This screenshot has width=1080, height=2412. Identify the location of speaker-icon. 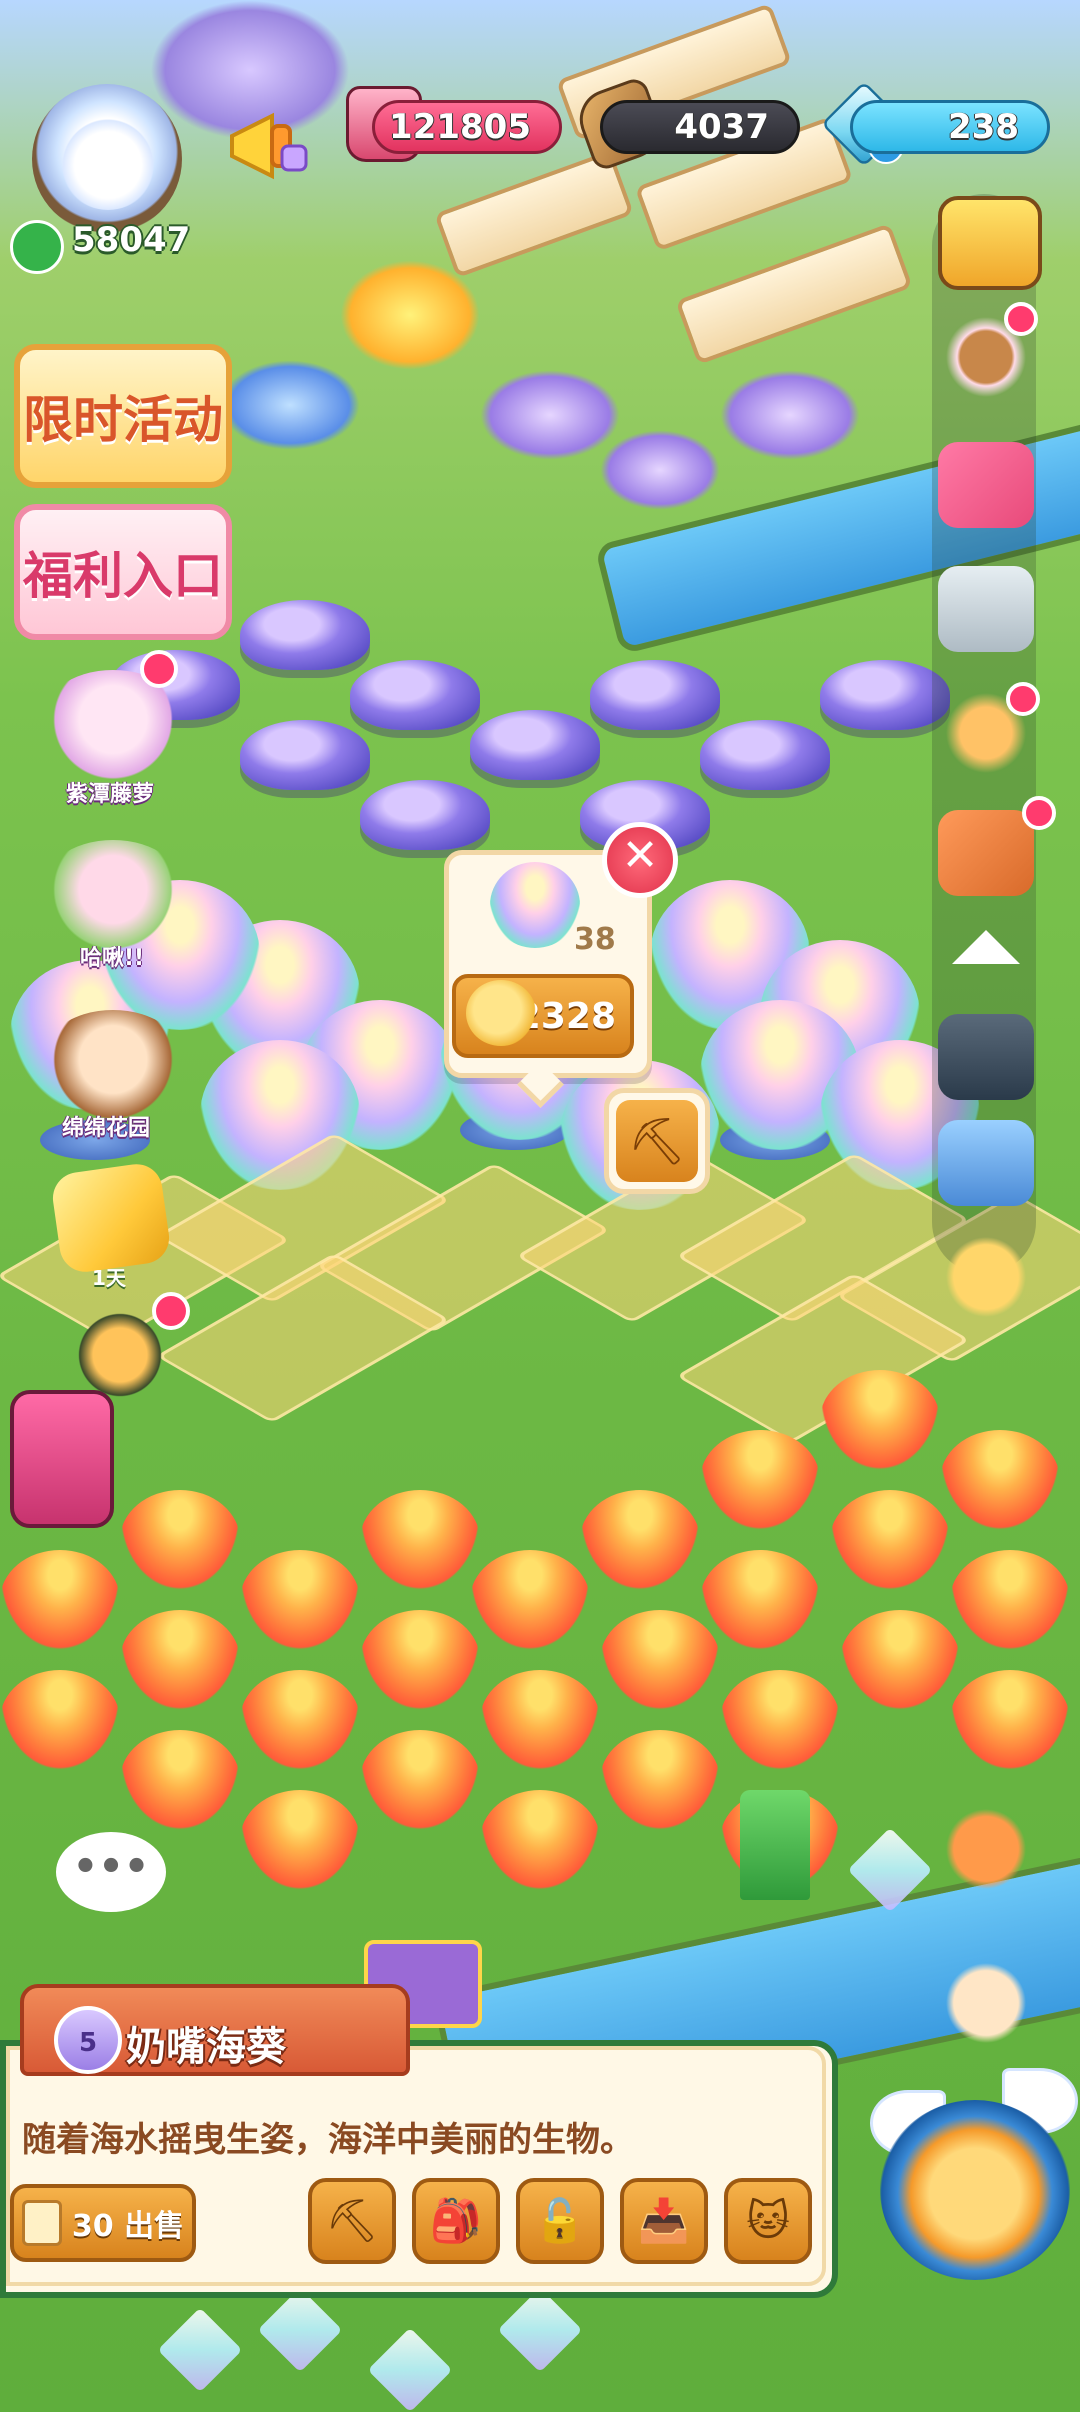
(986, 609).